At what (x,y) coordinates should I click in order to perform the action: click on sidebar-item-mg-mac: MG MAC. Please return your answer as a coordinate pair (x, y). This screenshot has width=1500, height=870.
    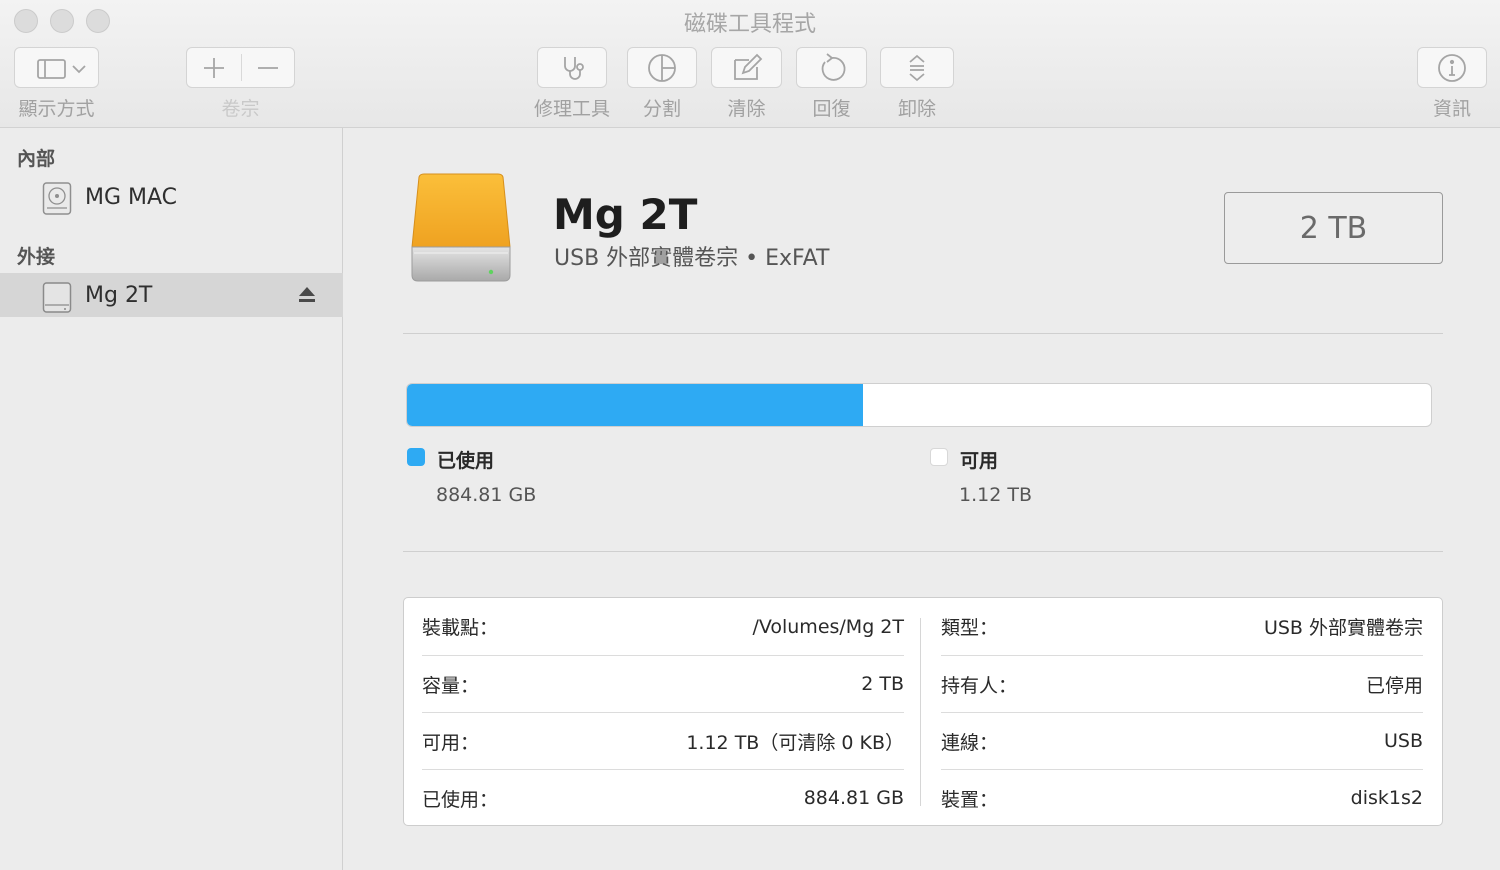
    Looking at the image, I should click on (171, 197).